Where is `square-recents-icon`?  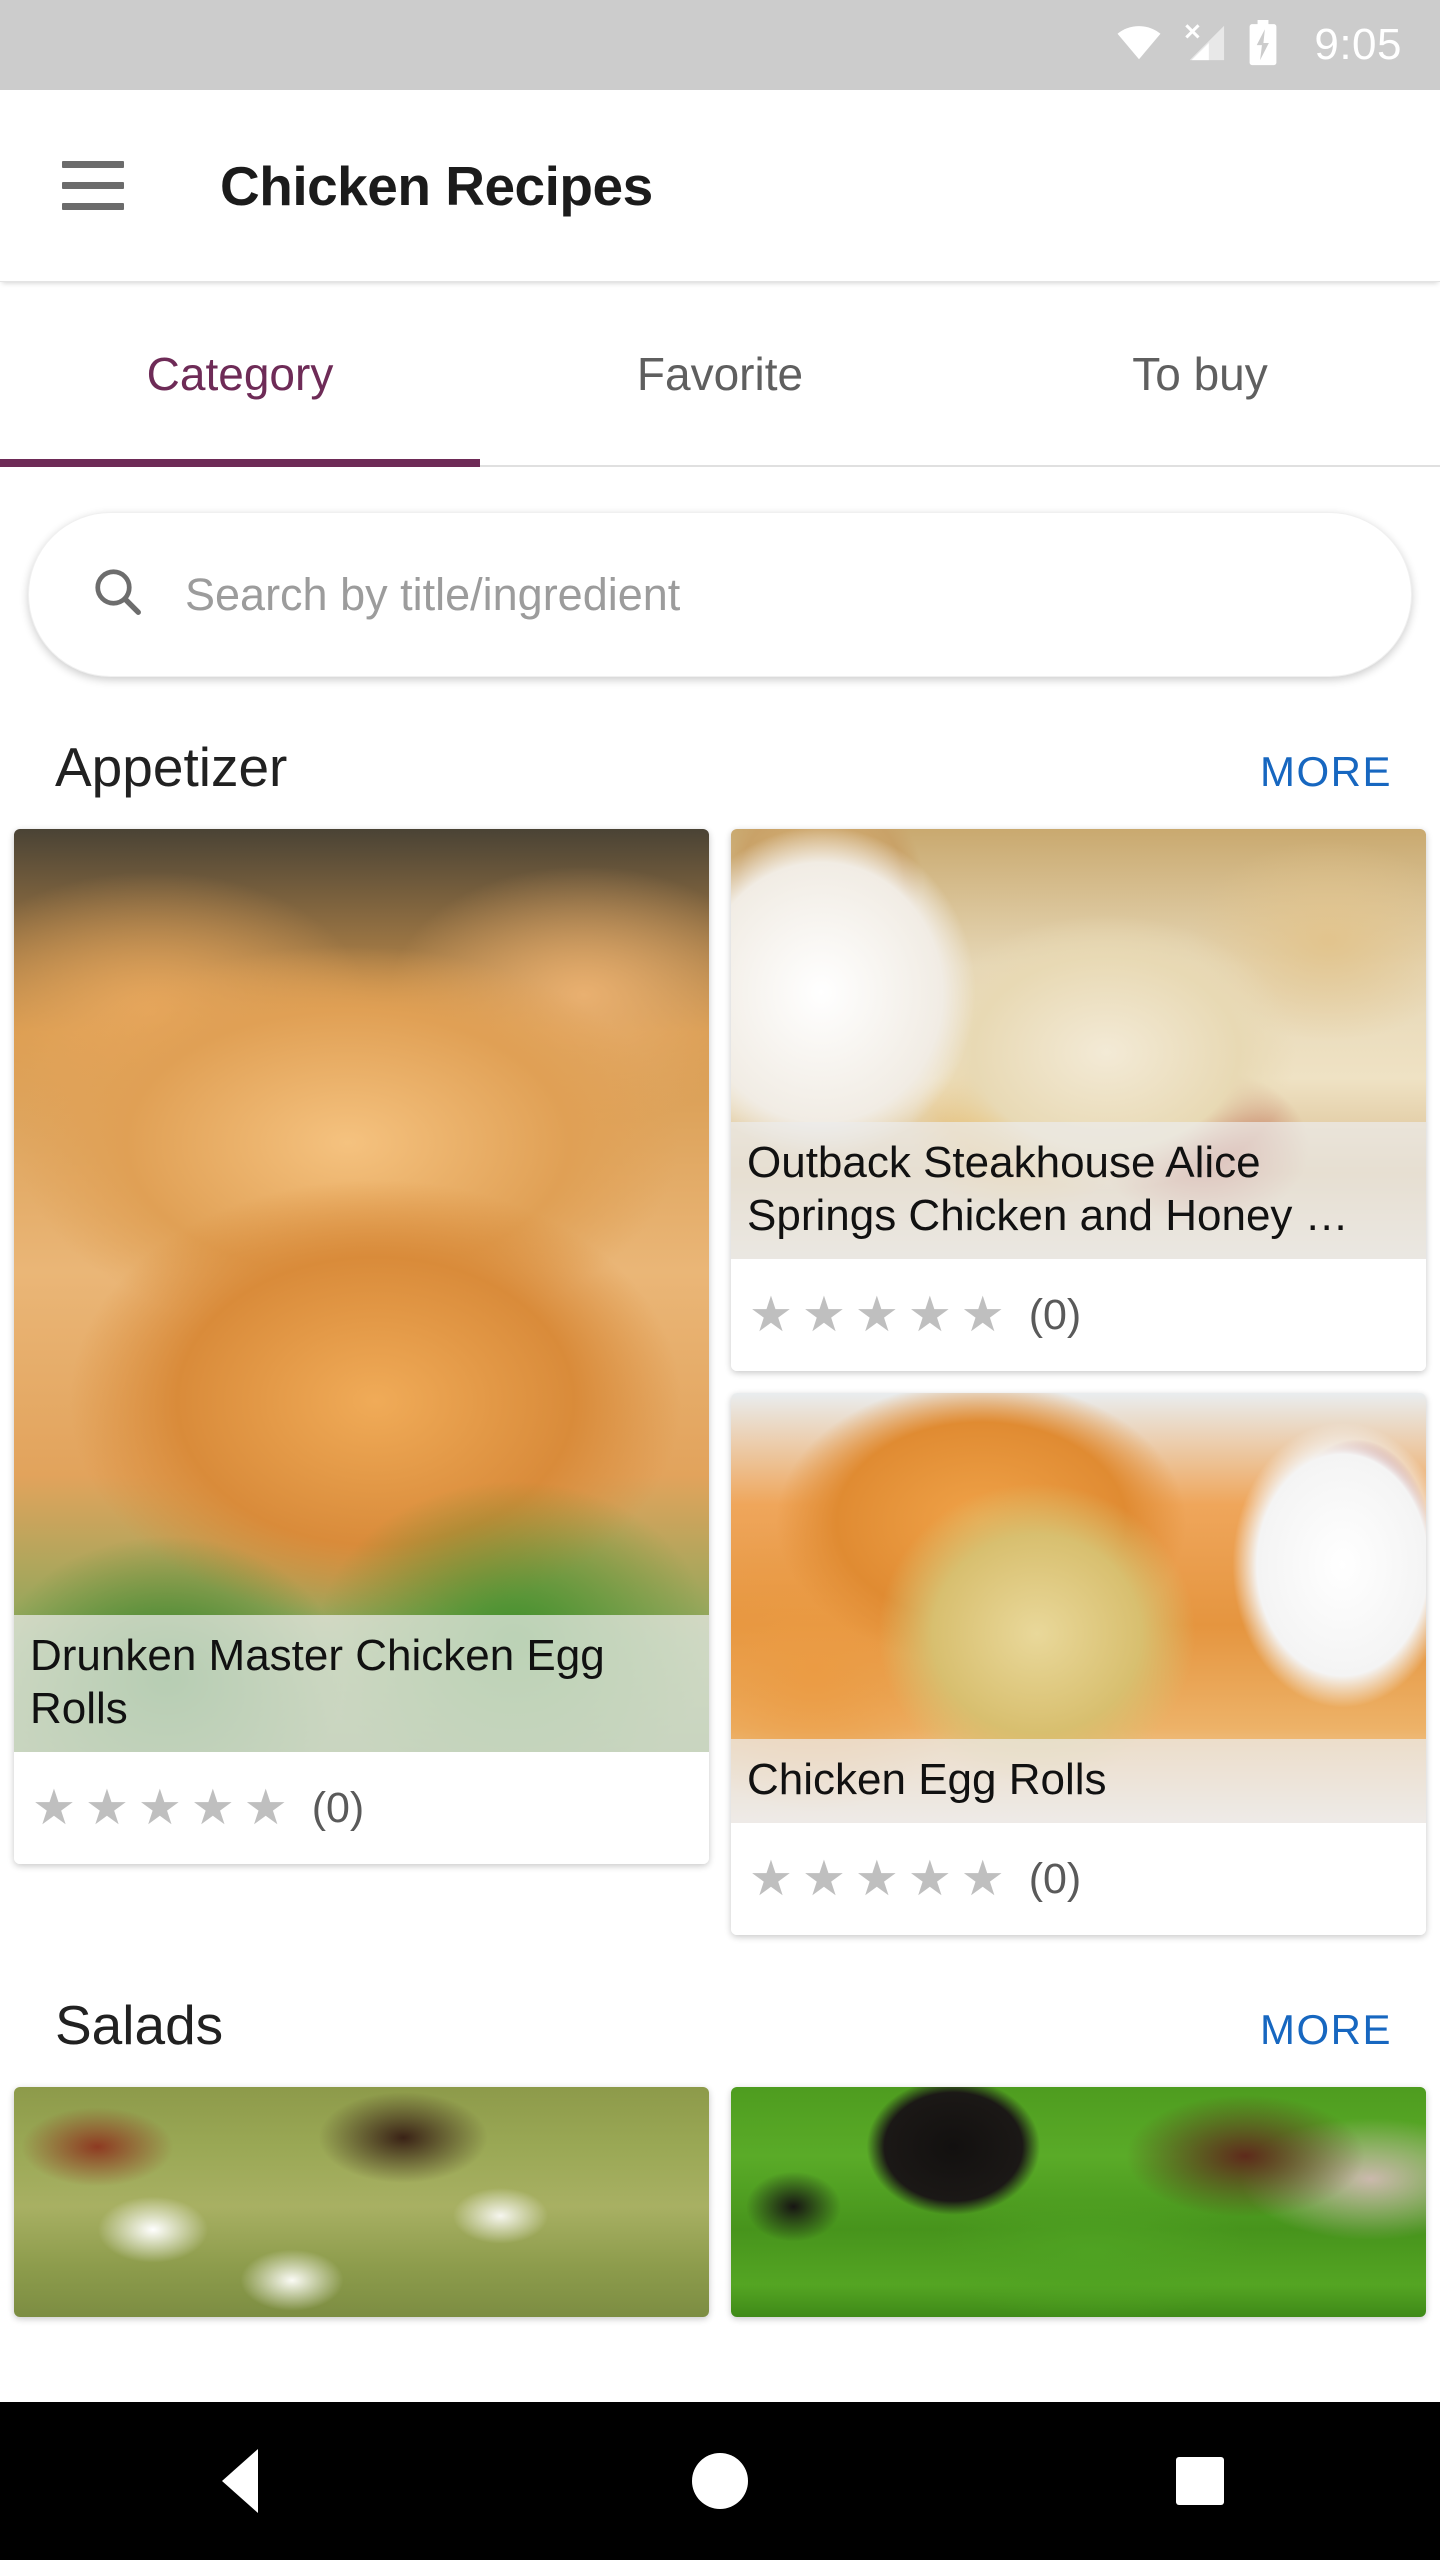
square-recents-icon is located at coordinates (1200, 2481).